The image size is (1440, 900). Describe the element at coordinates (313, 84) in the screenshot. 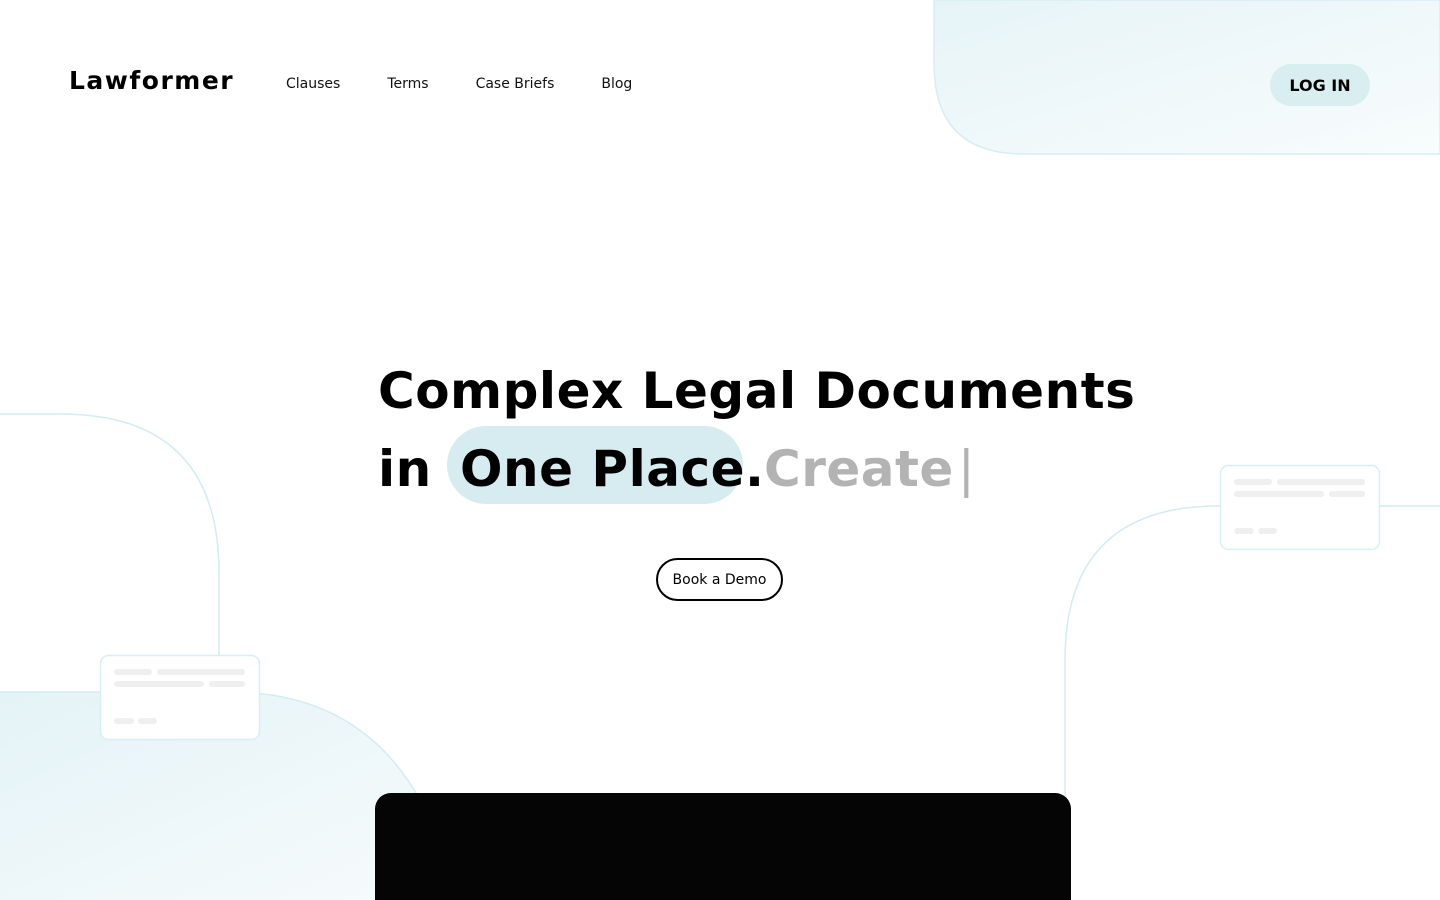

I see `nav-link-clauses: Clauses` at that location.